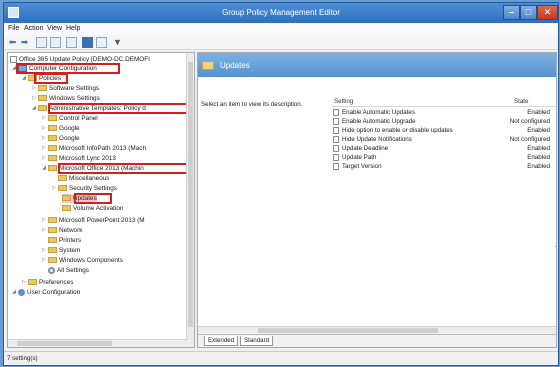 This screenshot has width=560, height=367. I want to click on details-title: Updates, so click(235, 65).